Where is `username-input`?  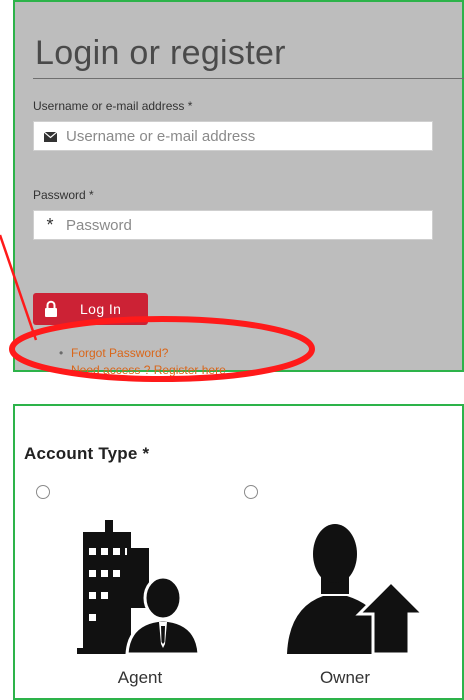
username-input is located at coordinates (246, 136).